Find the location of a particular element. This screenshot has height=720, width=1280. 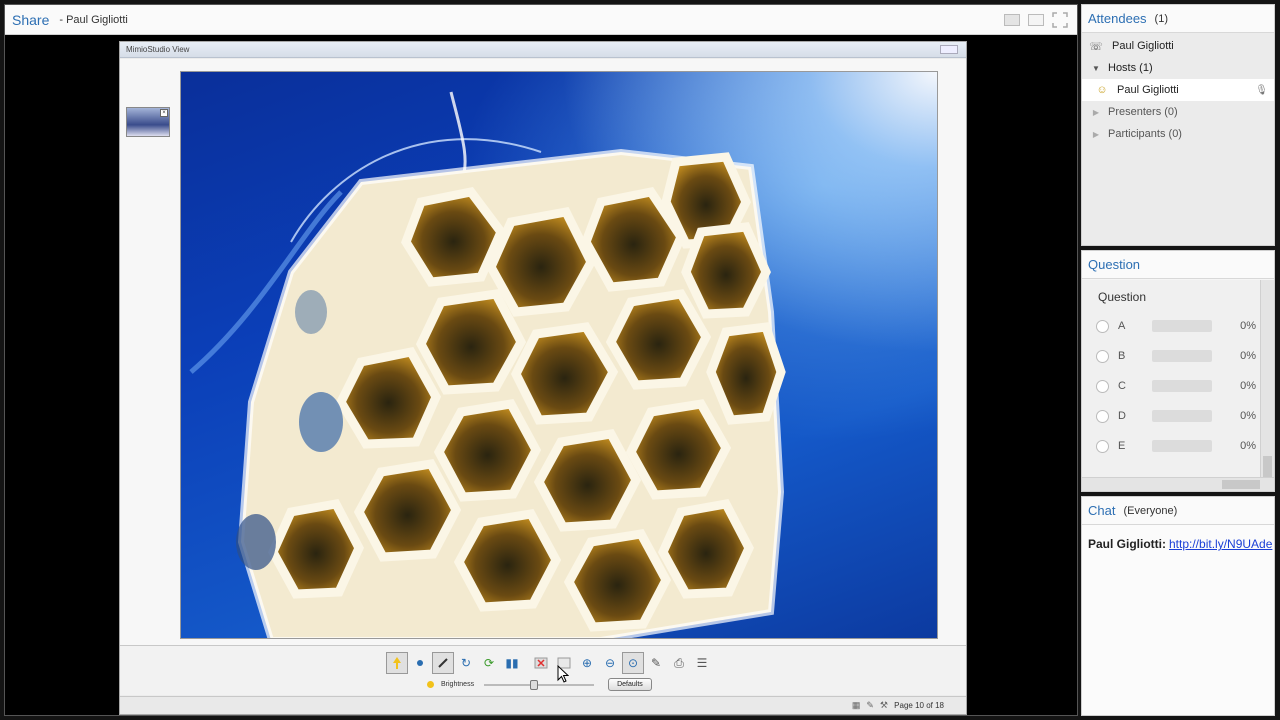

mimio-toolbar: ↻ ⟳ ▮▮ ⊕ ⊖ ⊙ ✎ ⎙ ☰ Brightness Defaults is located at coordinates (543, 670).